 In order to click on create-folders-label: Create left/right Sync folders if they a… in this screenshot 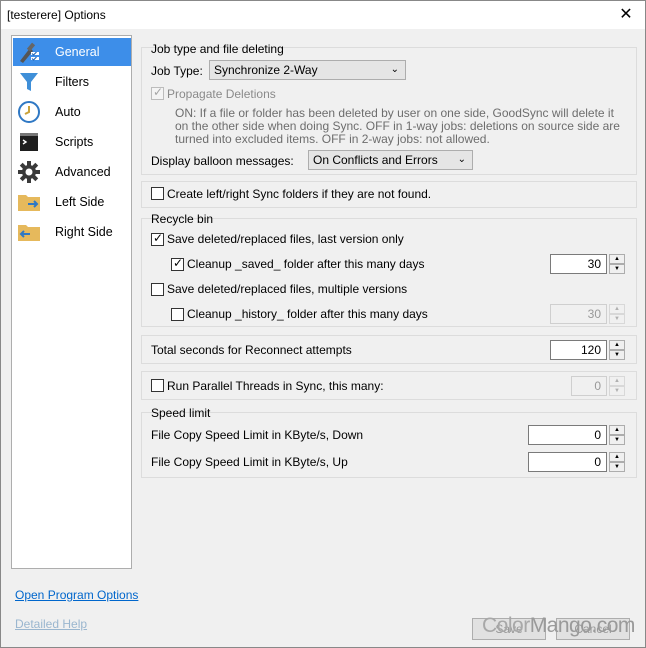, I will do `click(299, 194)`.